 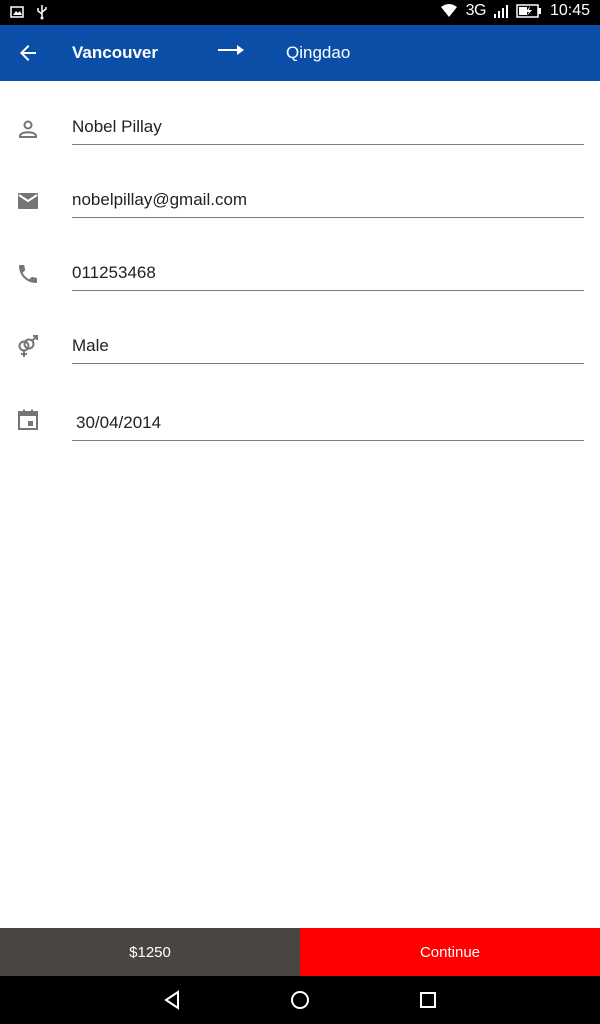 I want to click on route-arrow-icon, so click(x=231, y=50).